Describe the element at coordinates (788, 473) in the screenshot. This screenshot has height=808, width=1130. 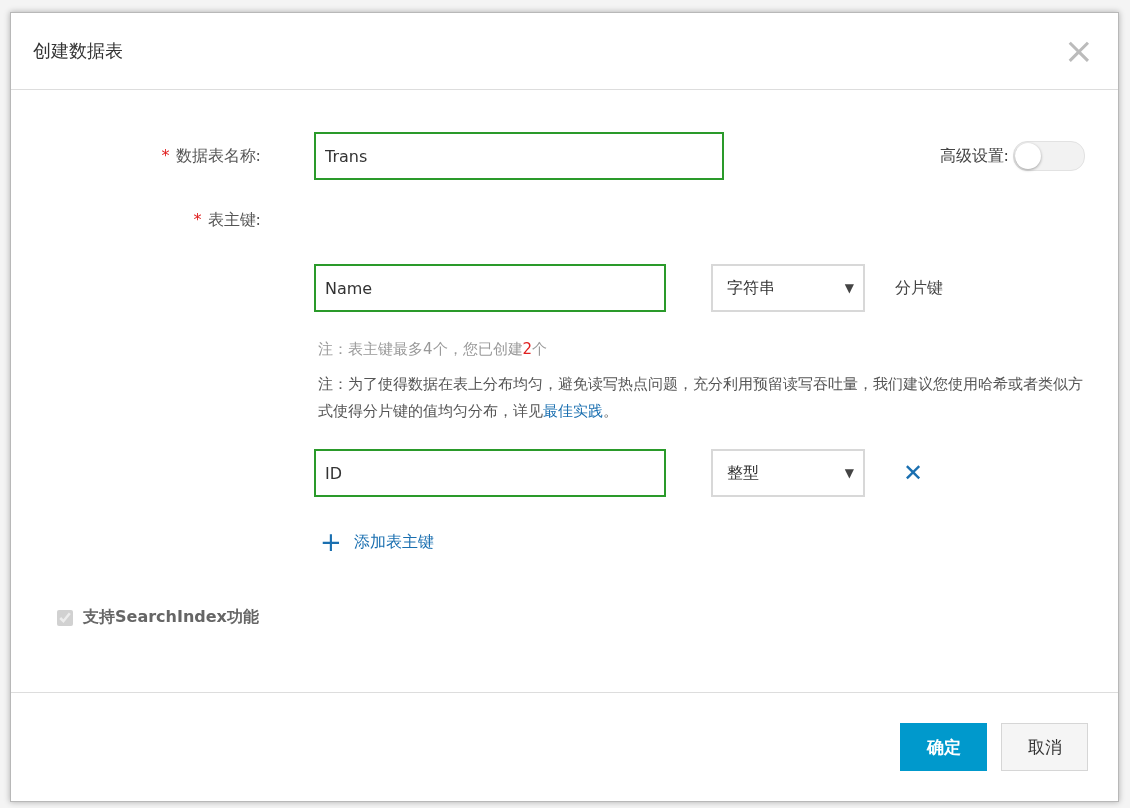
I see `type-select: 整型 ▼` at that location.